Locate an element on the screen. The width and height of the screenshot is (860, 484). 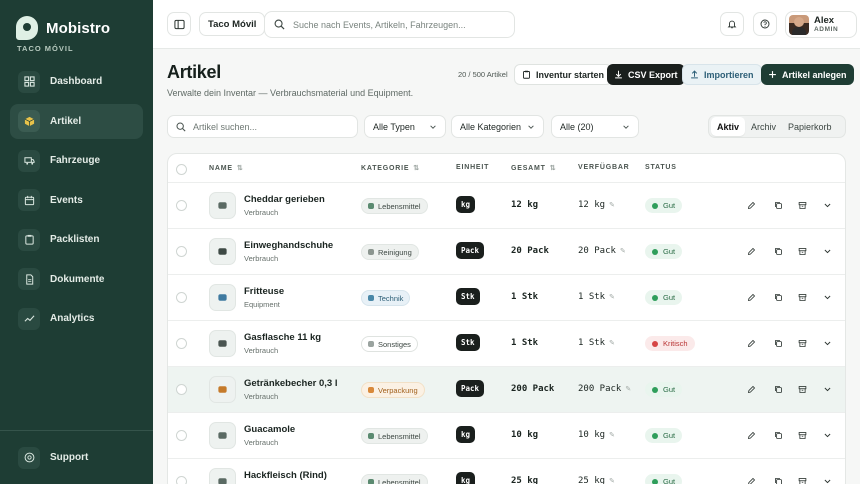
type-filter-select: Alle Typen is located at coordinates (405, 126).